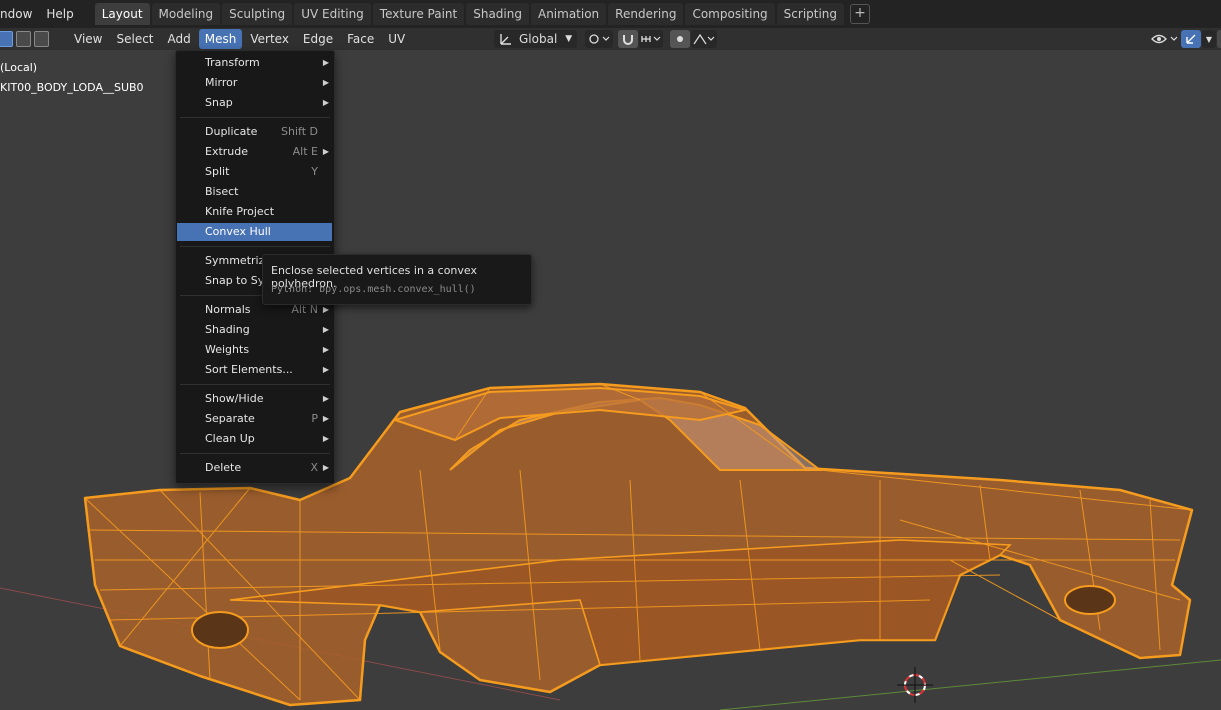 This screenshot has height=710, width=1221. Describe the element at coordinates (257, 14) in the screenshot. I see `tab-sculpting: Sculpting` at that location.